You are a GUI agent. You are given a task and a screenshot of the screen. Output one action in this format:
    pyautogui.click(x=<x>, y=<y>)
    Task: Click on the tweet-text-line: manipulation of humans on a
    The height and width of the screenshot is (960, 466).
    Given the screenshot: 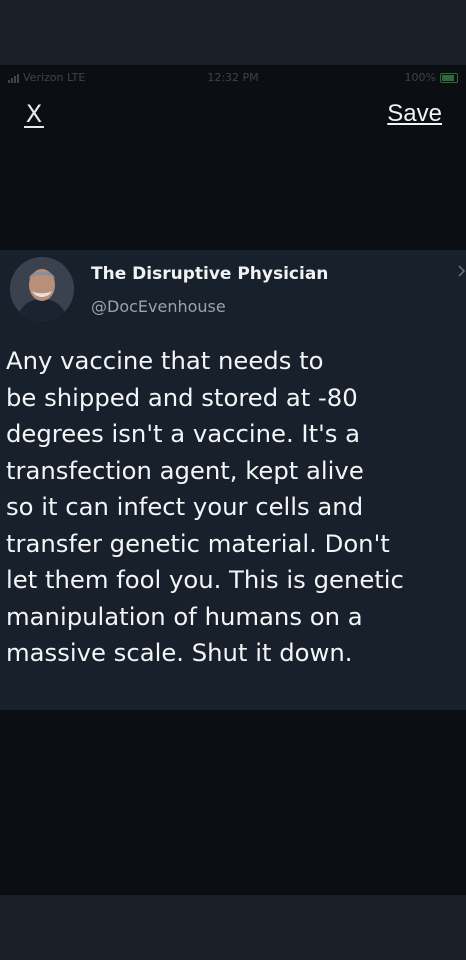 What is the action you would take?
    pyautogui.click(x=184, y=616)
    